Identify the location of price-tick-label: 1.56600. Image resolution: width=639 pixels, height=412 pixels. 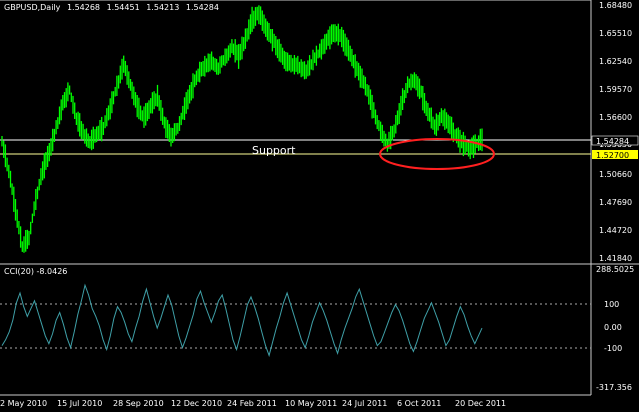
(615, 117).